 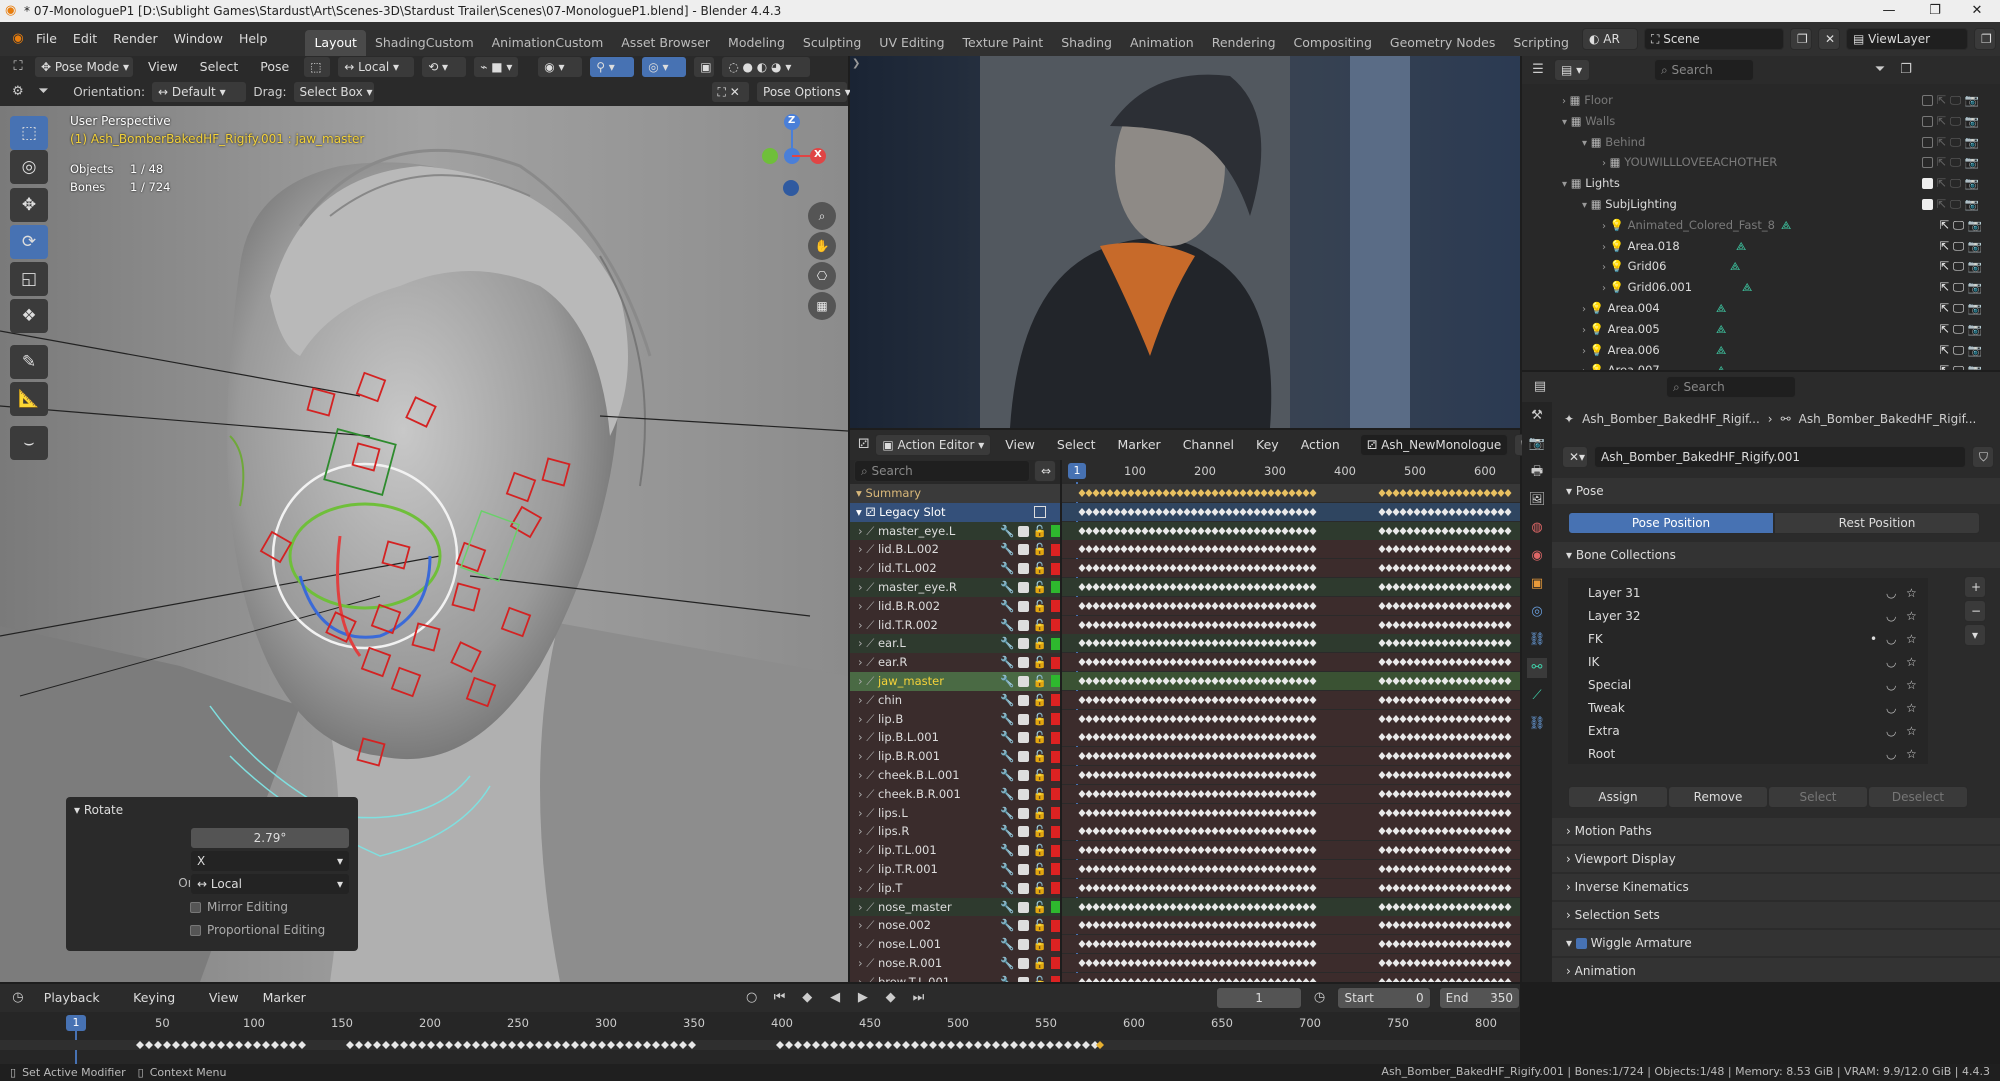 What do you see at coordinates (444, 67) in the screenshot?
I see `pivot-icon: ⟲ ▾` at bounding box center [444, 67].